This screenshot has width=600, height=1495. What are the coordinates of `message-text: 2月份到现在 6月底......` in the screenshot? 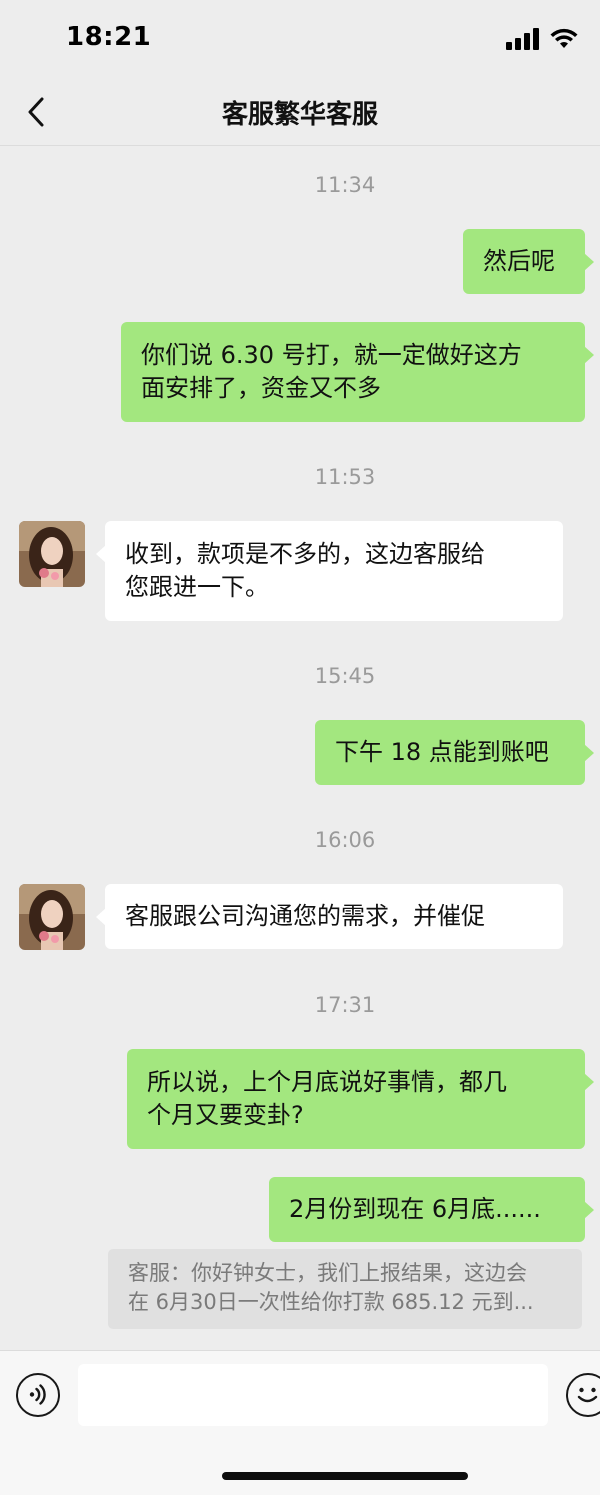 It's located at (415, 1209).